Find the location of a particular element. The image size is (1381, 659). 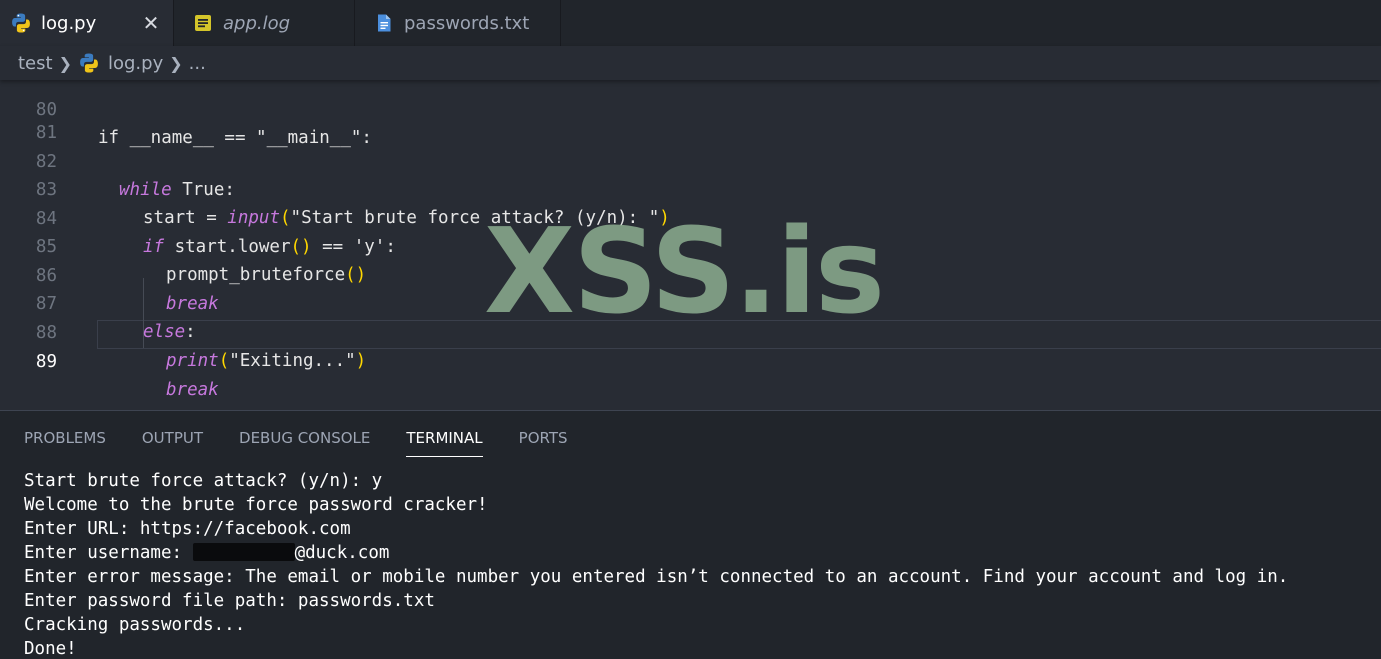

code-line: 84 if start.lower() == 'y': is located at coordinates (690, 217).